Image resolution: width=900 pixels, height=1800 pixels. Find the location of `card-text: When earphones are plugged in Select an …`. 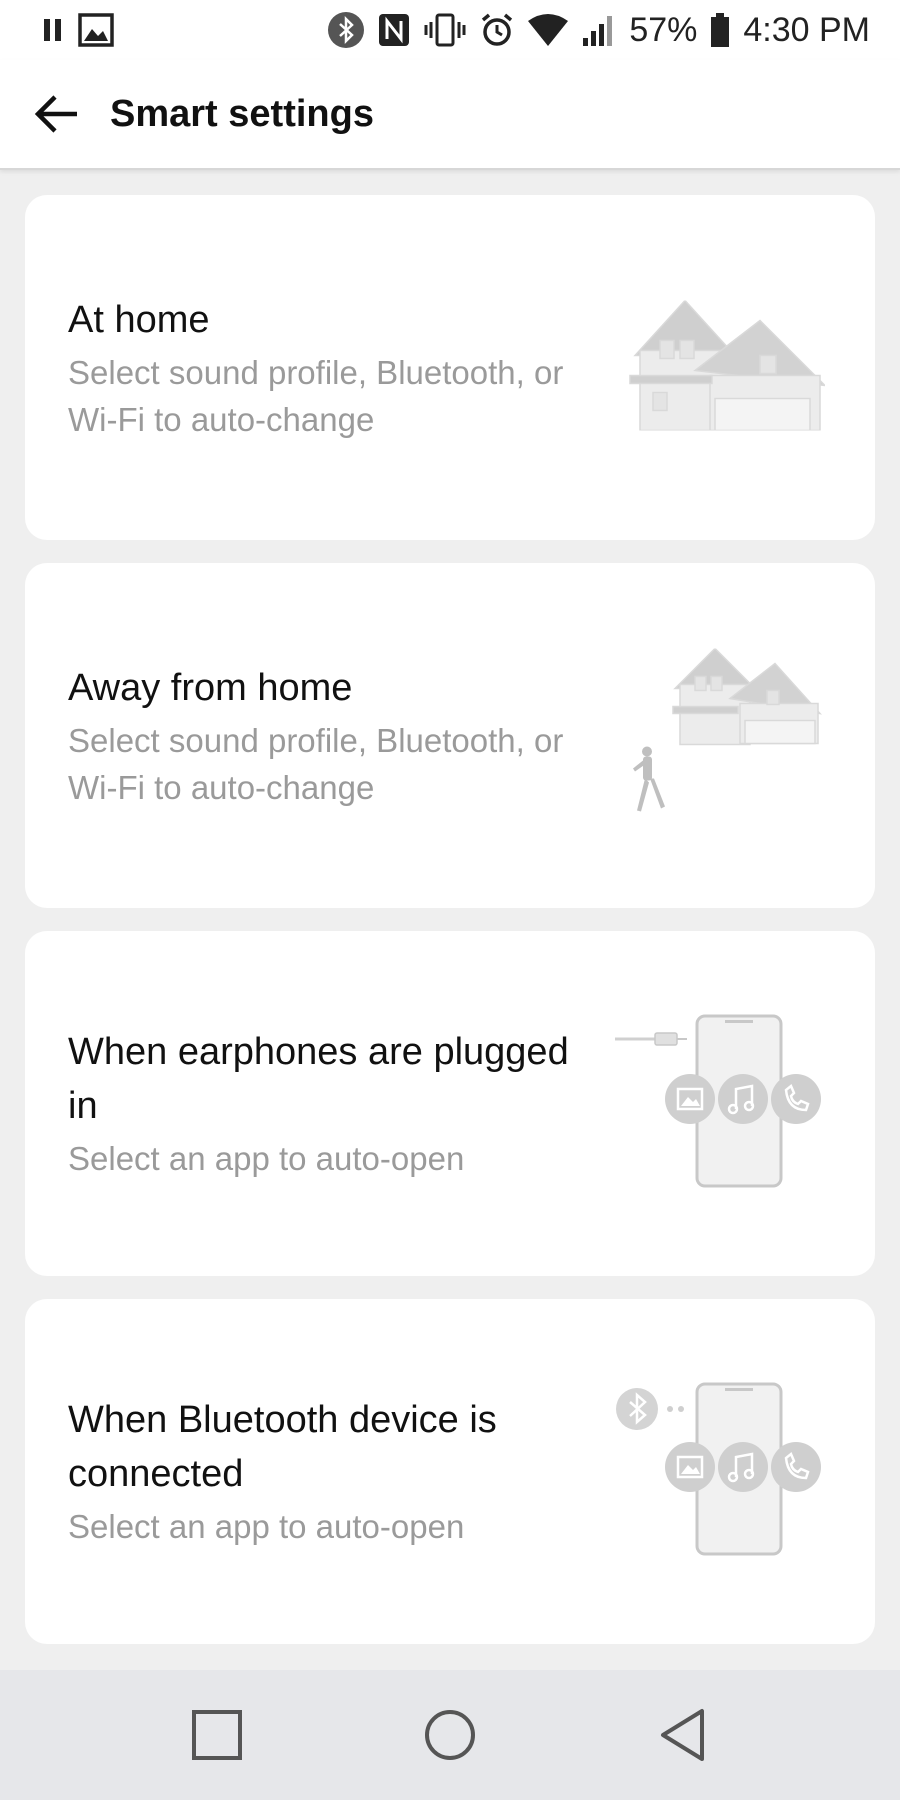

card-text: When earphones are plugged in Select an … is located at coordinates (328, 1103).